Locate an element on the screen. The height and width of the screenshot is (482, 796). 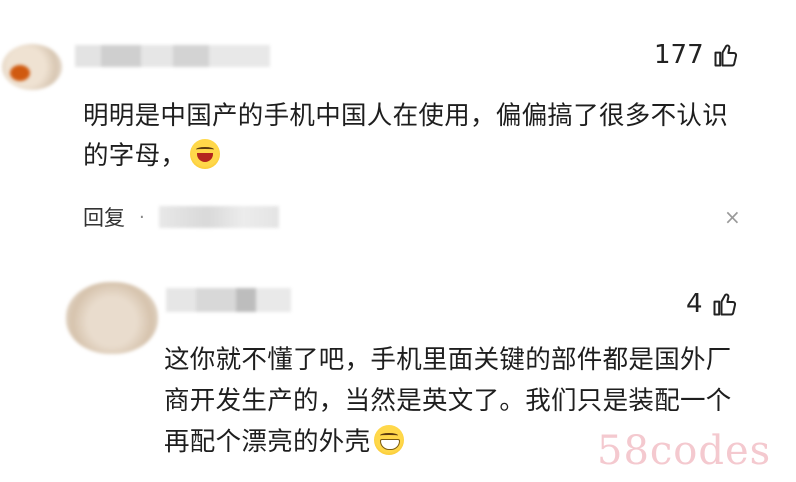
timestamp-blurred is located at coordinates (218, 217).